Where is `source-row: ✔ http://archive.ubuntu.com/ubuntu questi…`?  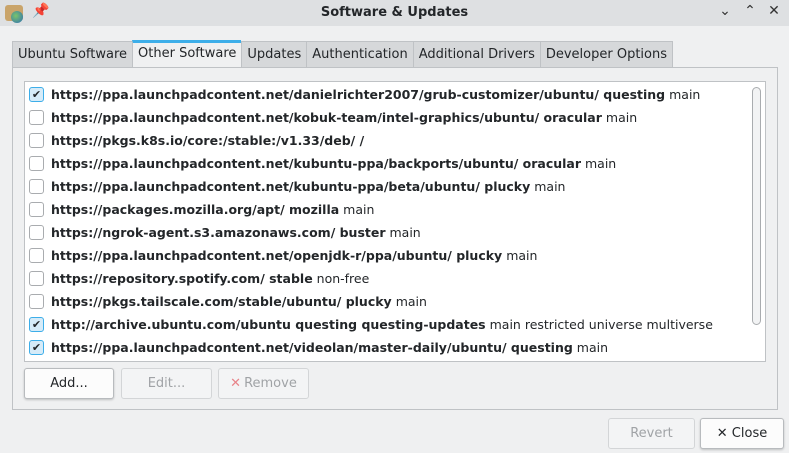
source-row: ✔ http://archive.ubuntu.com/ubuntu questi… is located at coordinates (371, 324).